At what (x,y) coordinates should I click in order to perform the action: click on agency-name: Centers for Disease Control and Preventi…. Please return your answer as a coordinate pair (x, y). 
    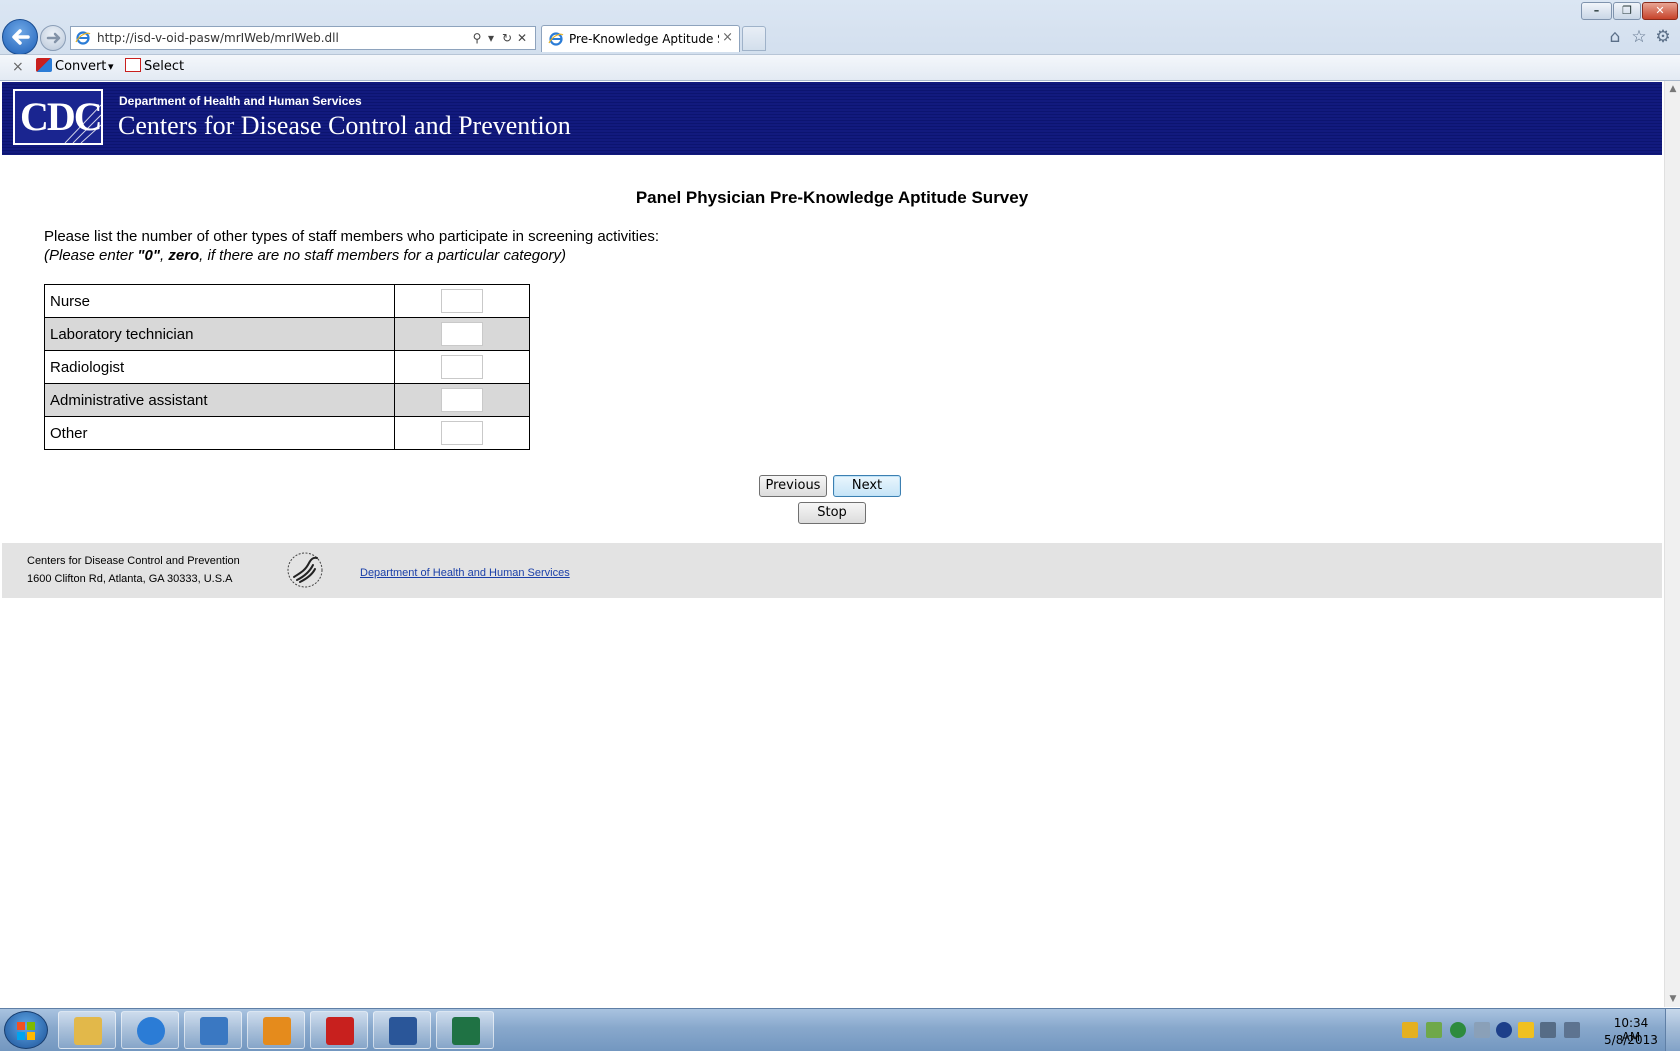
    Looking at the image, I should click on (344, 125).